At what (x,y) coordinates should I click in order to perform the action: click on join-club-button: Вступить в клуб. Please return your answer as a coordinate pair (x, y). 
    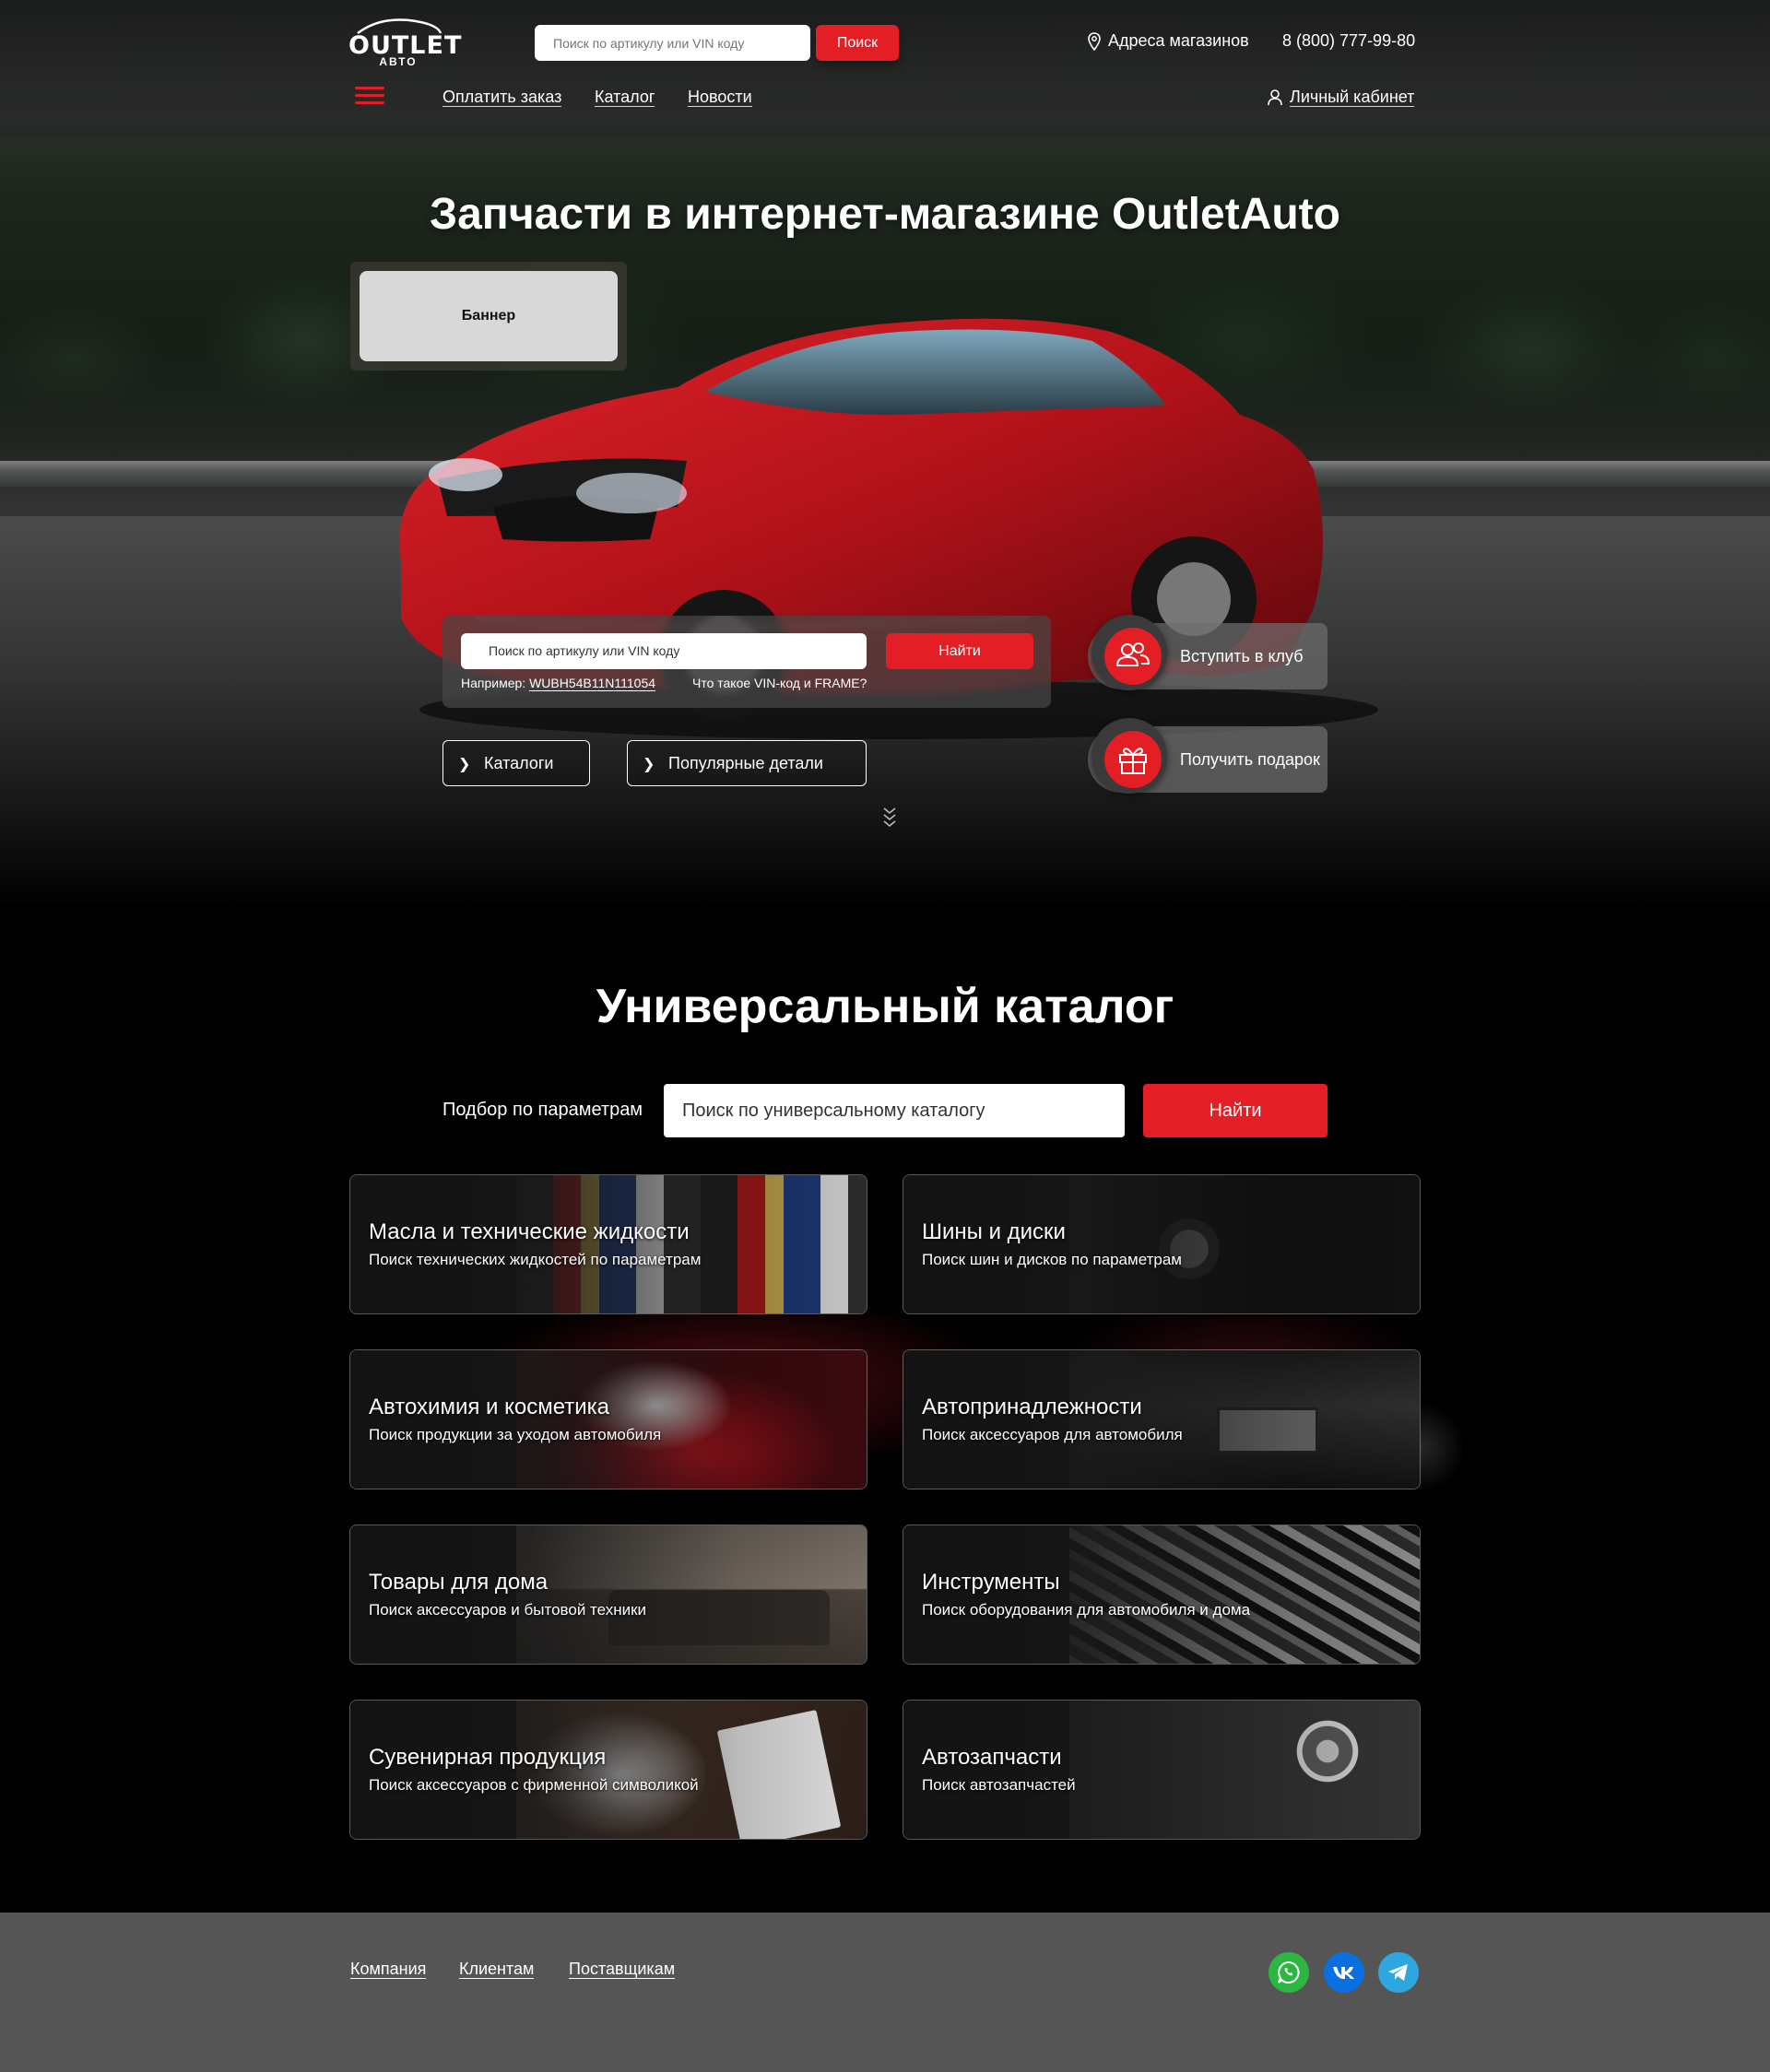
    Looking at the image, I should click on (1208, 653).